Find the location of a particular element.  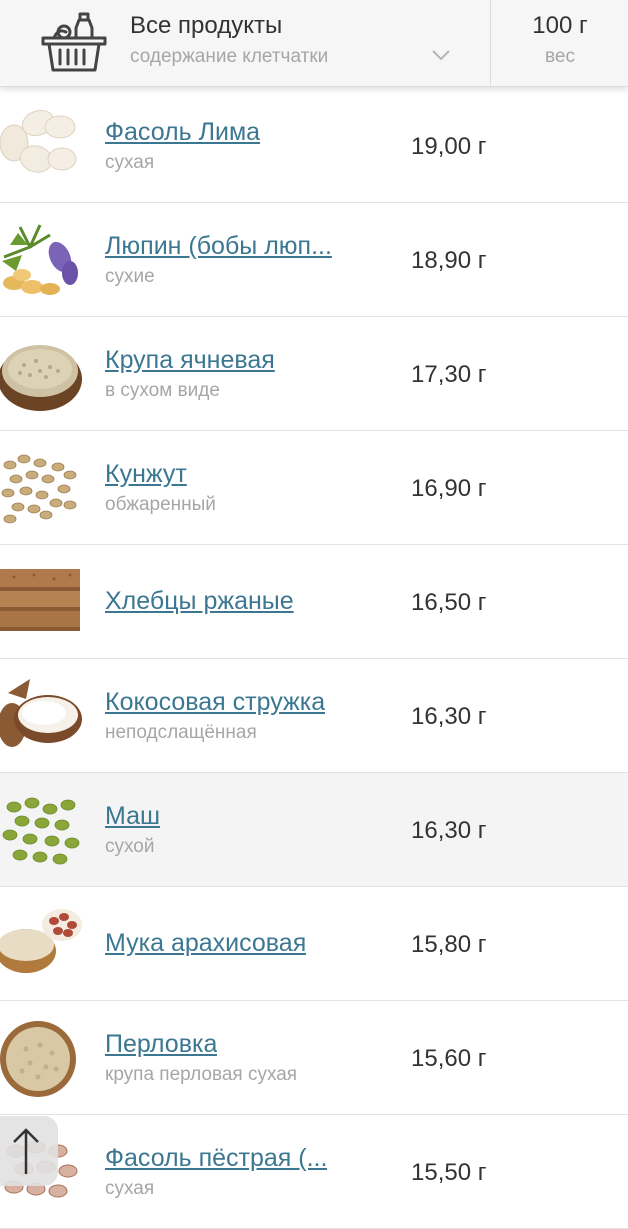

lima-beans-image is located at coordinates (38, 141).